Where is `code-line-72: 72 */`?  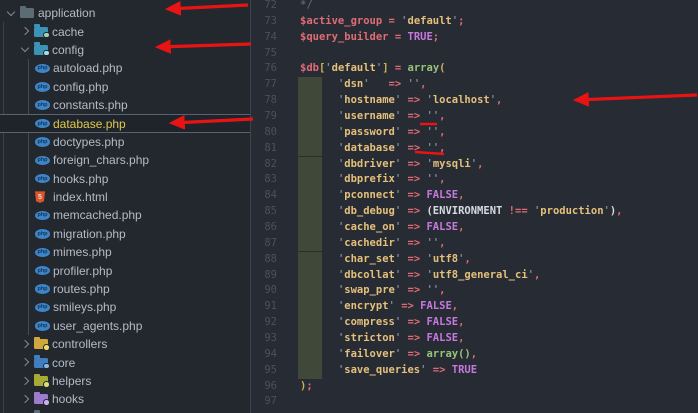 code-line-72: 72 */ is located at coordinates (474, 7).